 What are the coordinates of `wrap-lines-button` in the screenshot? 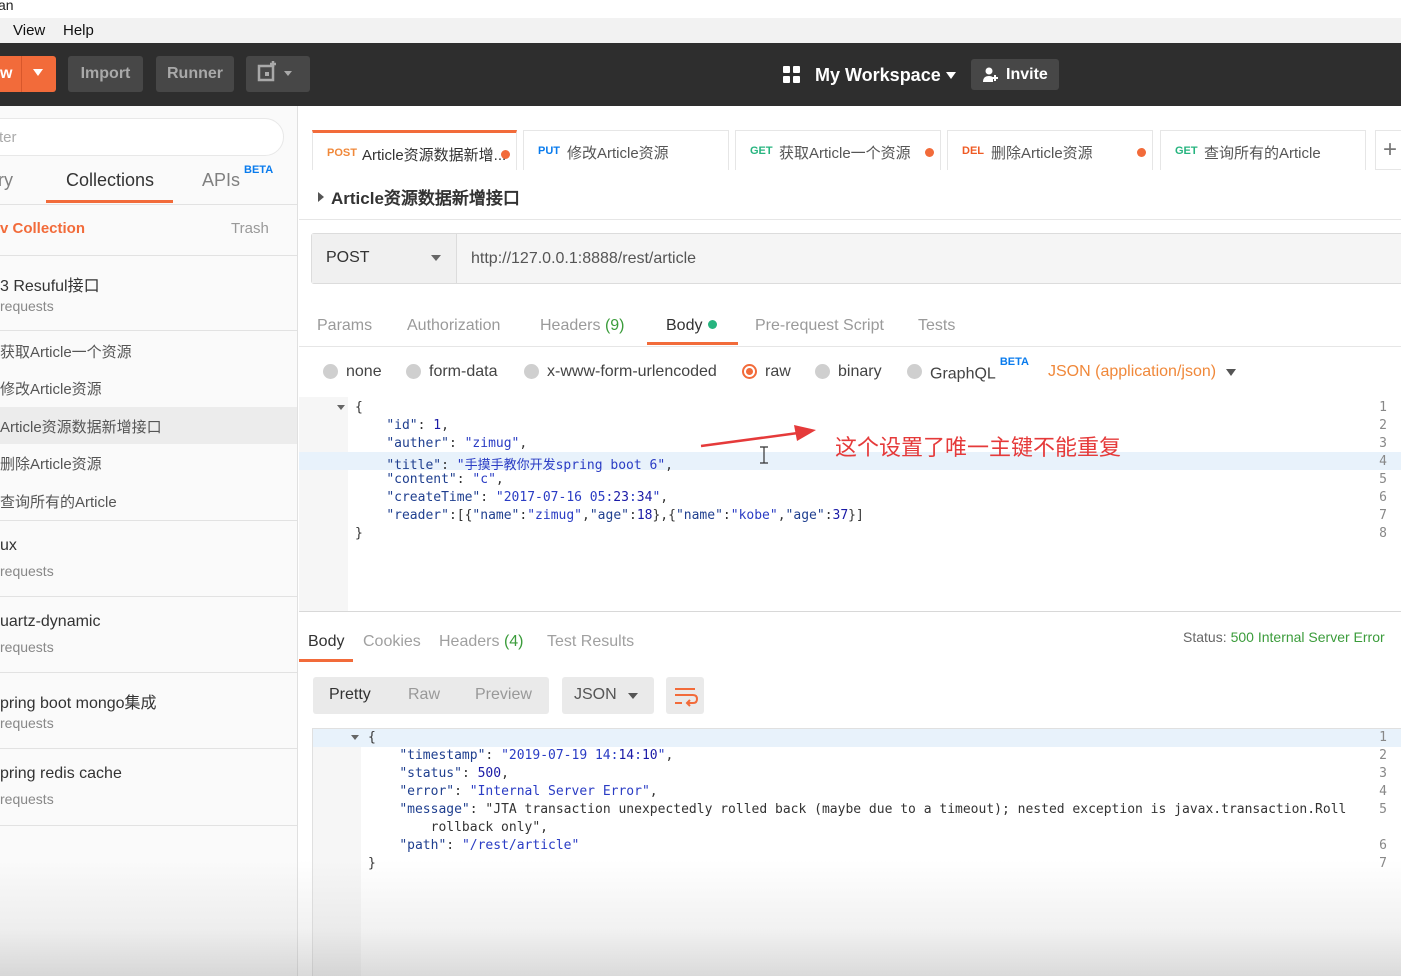 It's located at (685, 695).